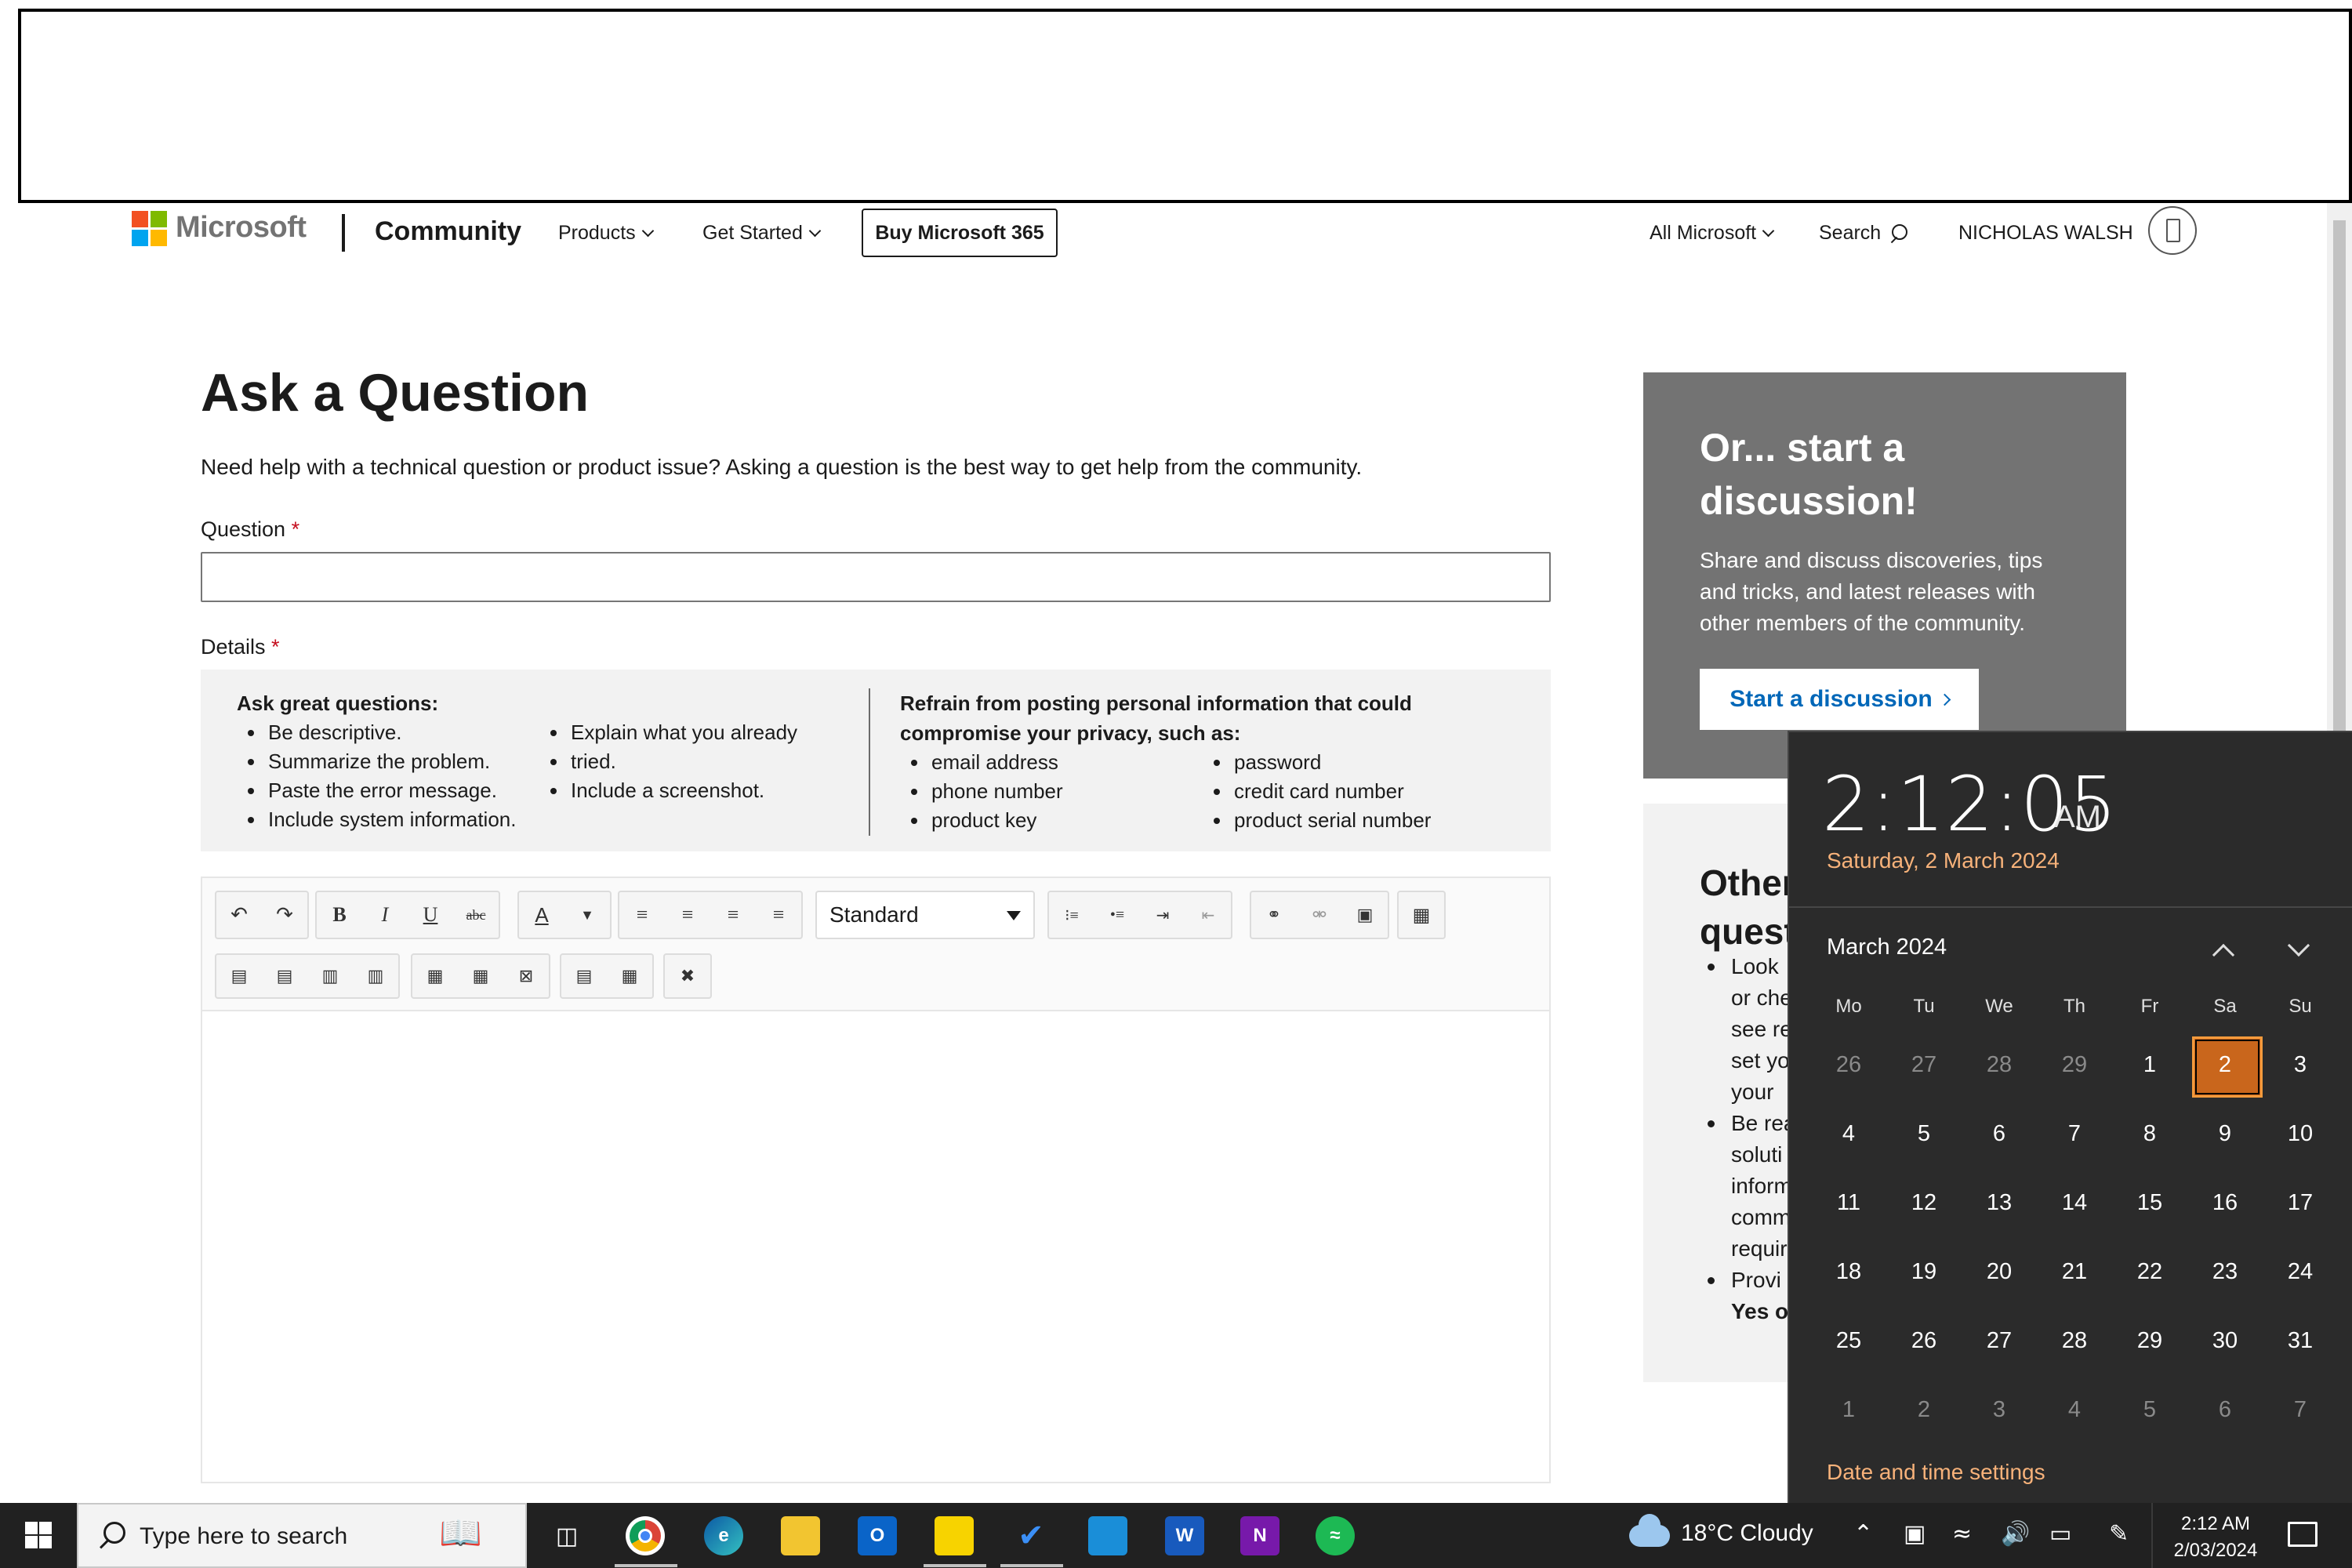  What do you see at coordinates (476, 915) in the screenshot?
I see `strikethrough-button: abc` at bounding box center [476, 915].